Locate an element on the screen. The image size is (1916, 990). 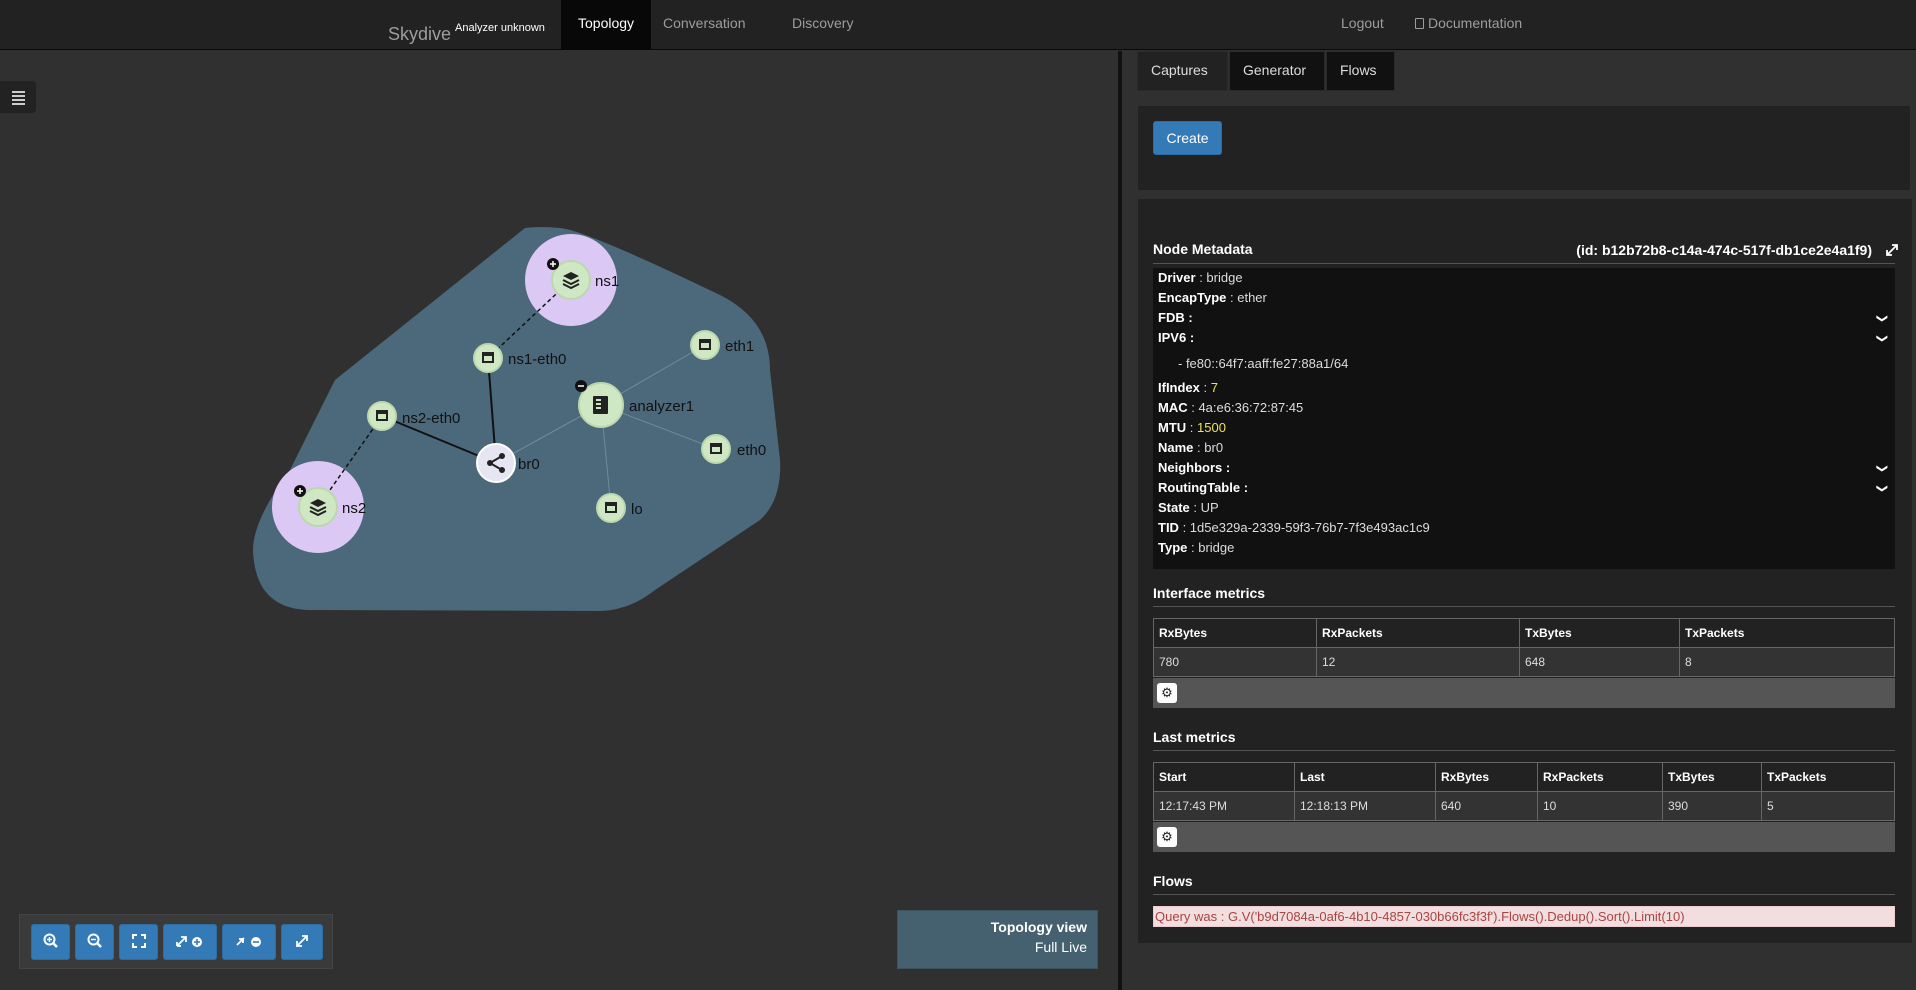
captures-panel: Create is located at coordinates (1524, 148).